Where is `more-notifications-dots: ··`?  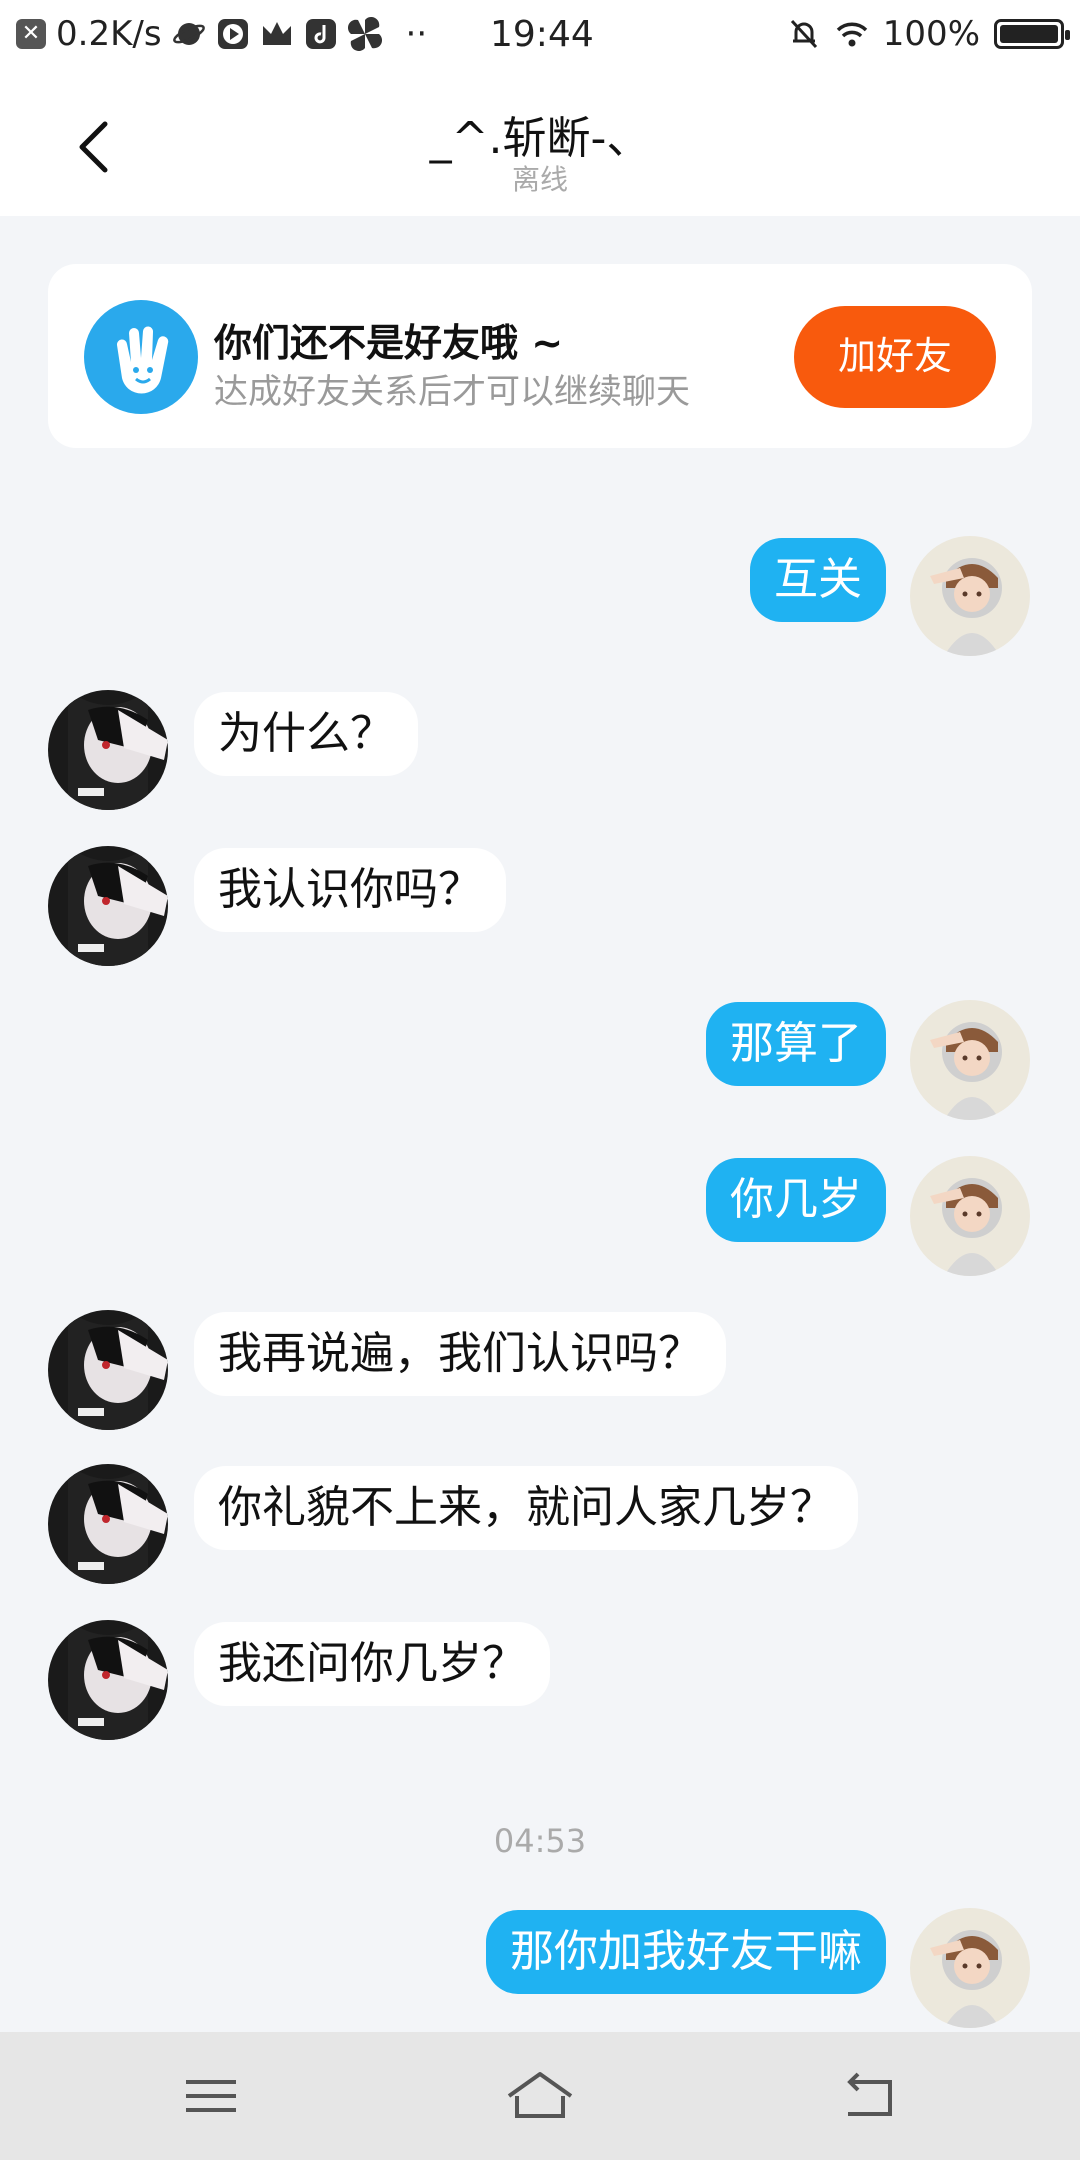 more-notifications-dots: ·· is located at coordinates (416, 34).